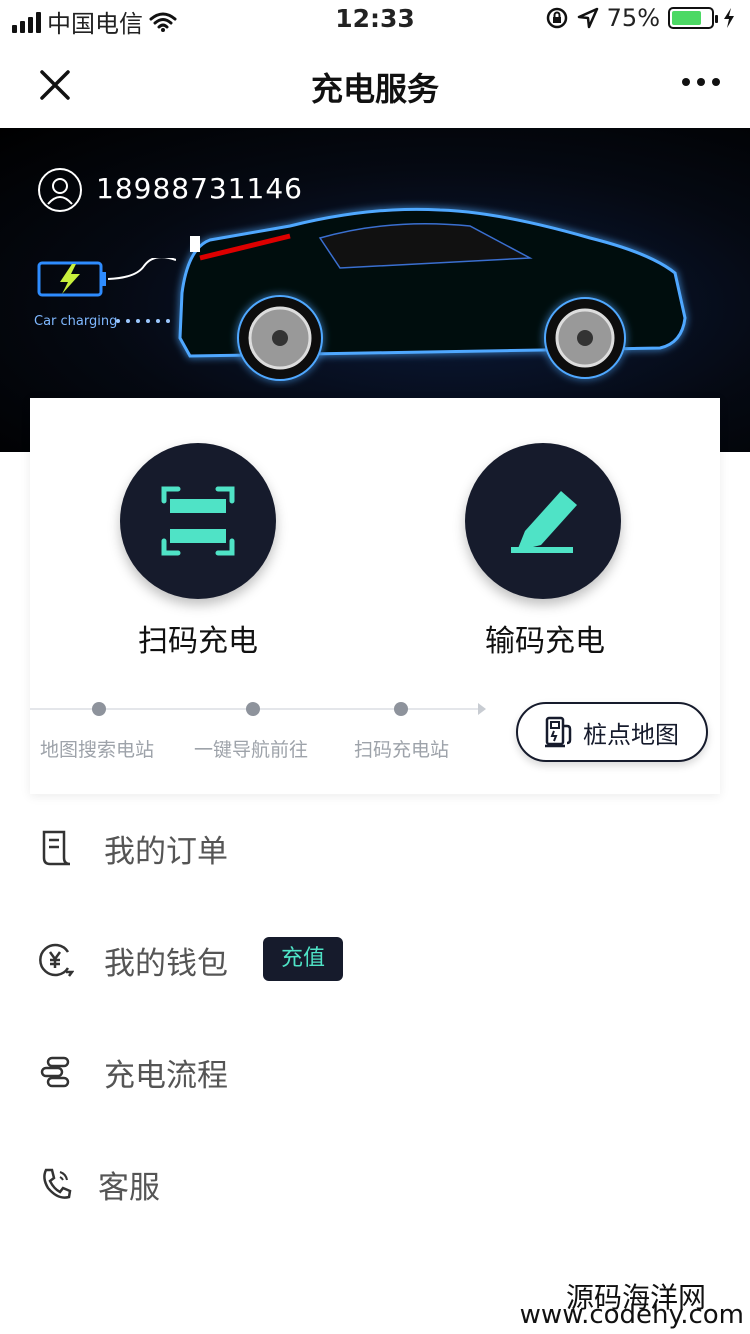  What do you see at coordinates (198, 641) in the screenshot?
I see `scan-charge-label: 扫码充电` at bounding box center [198, 641].